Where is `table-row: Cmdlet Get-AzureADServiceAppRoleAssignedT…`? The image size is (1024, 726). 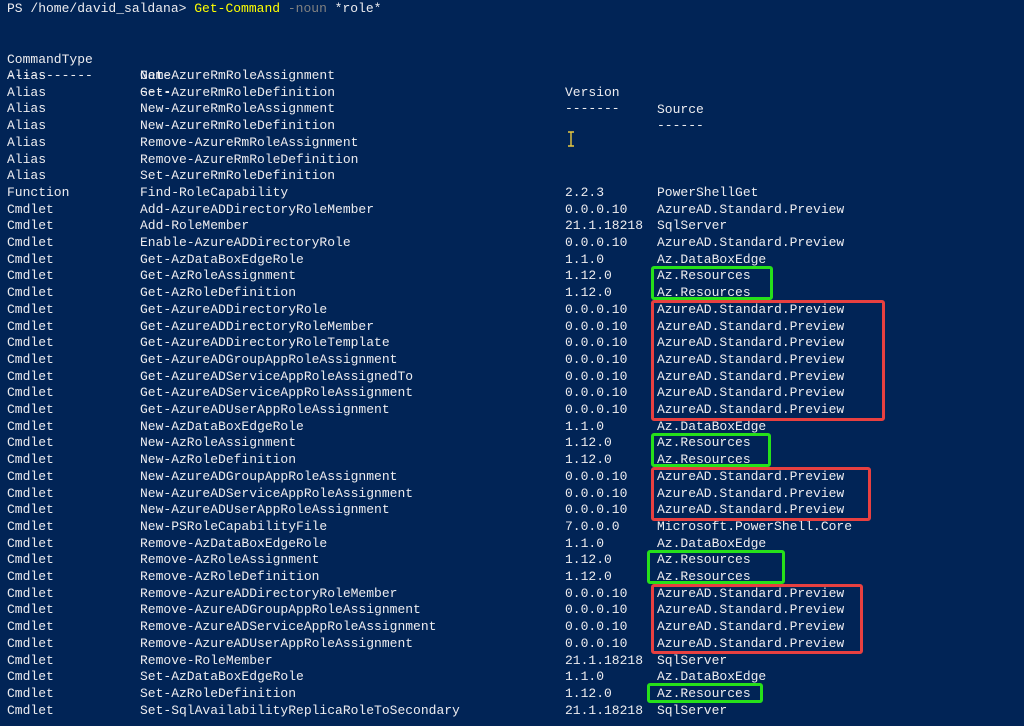
table-row: Cmdlet Get-AzureADServiceAppRoleAssignedT… is located at coordinates (512, 377).